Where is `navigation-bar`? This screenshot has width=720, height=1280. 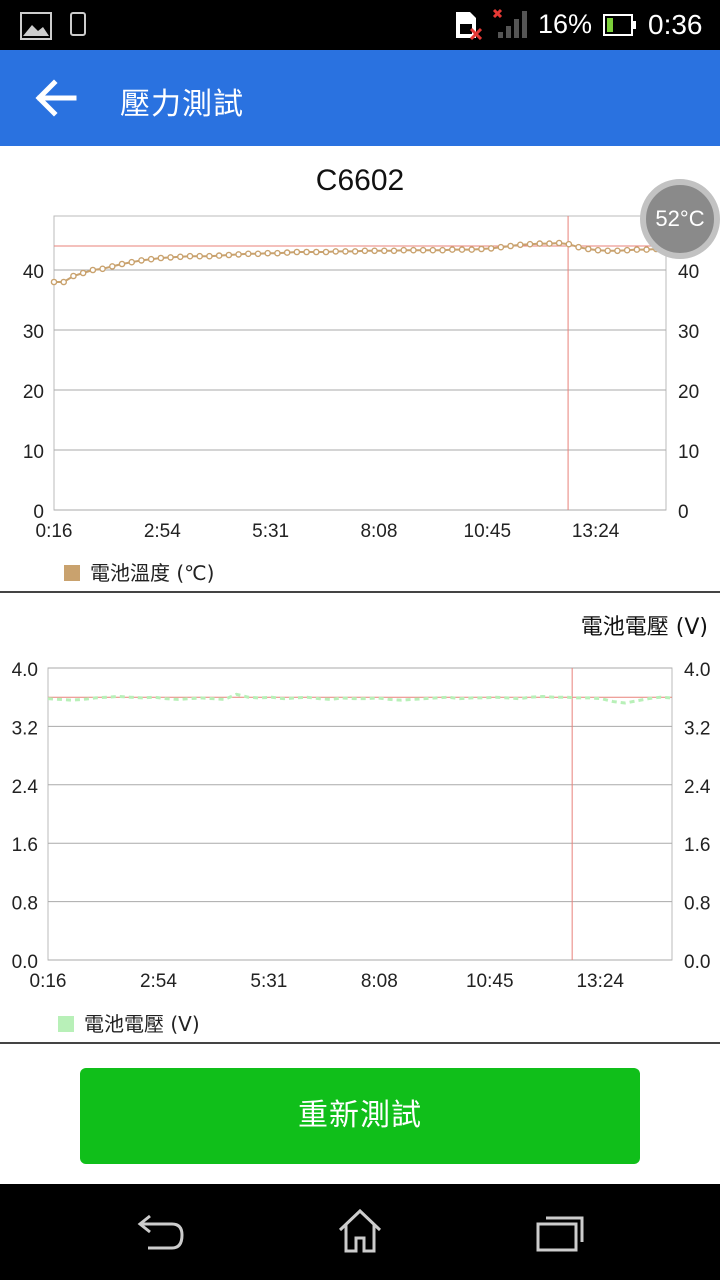
navigation-bar is located at coordinates (360, 1232).